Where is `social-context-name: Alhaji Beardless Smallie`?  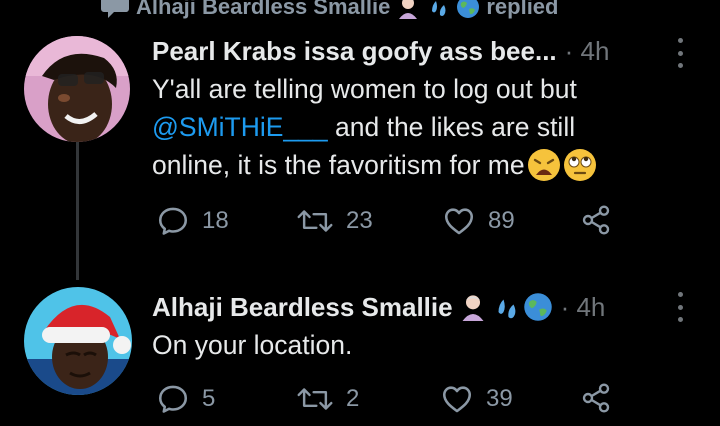
social-context-name: Alhaji Beardless Smallie is located at coordinates (263, 10).